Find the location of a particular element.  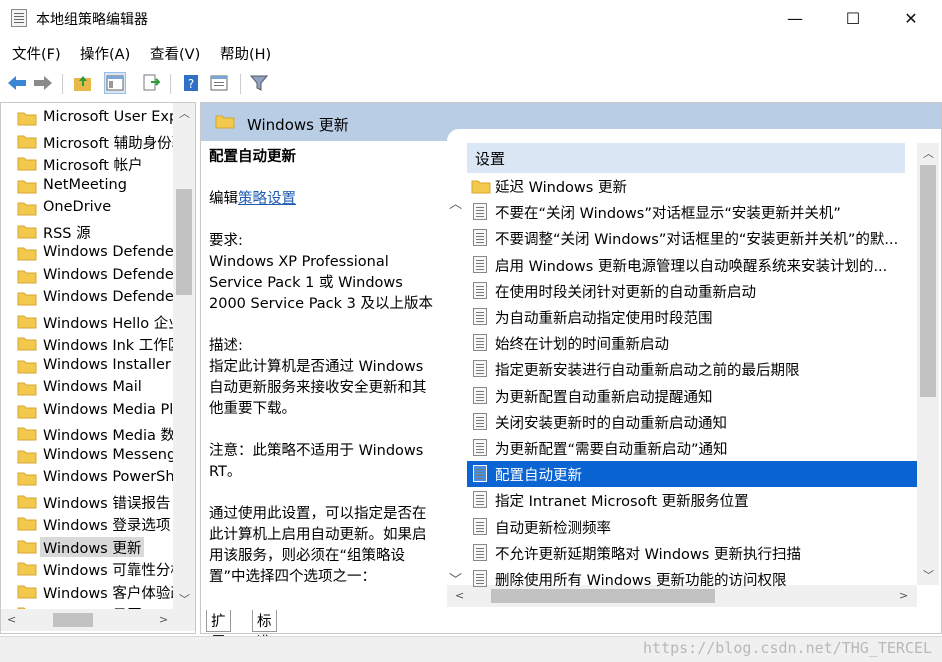

setting-row: 关闭安装更新时的自动重新启动通知 is located at coordinates (692, 422).